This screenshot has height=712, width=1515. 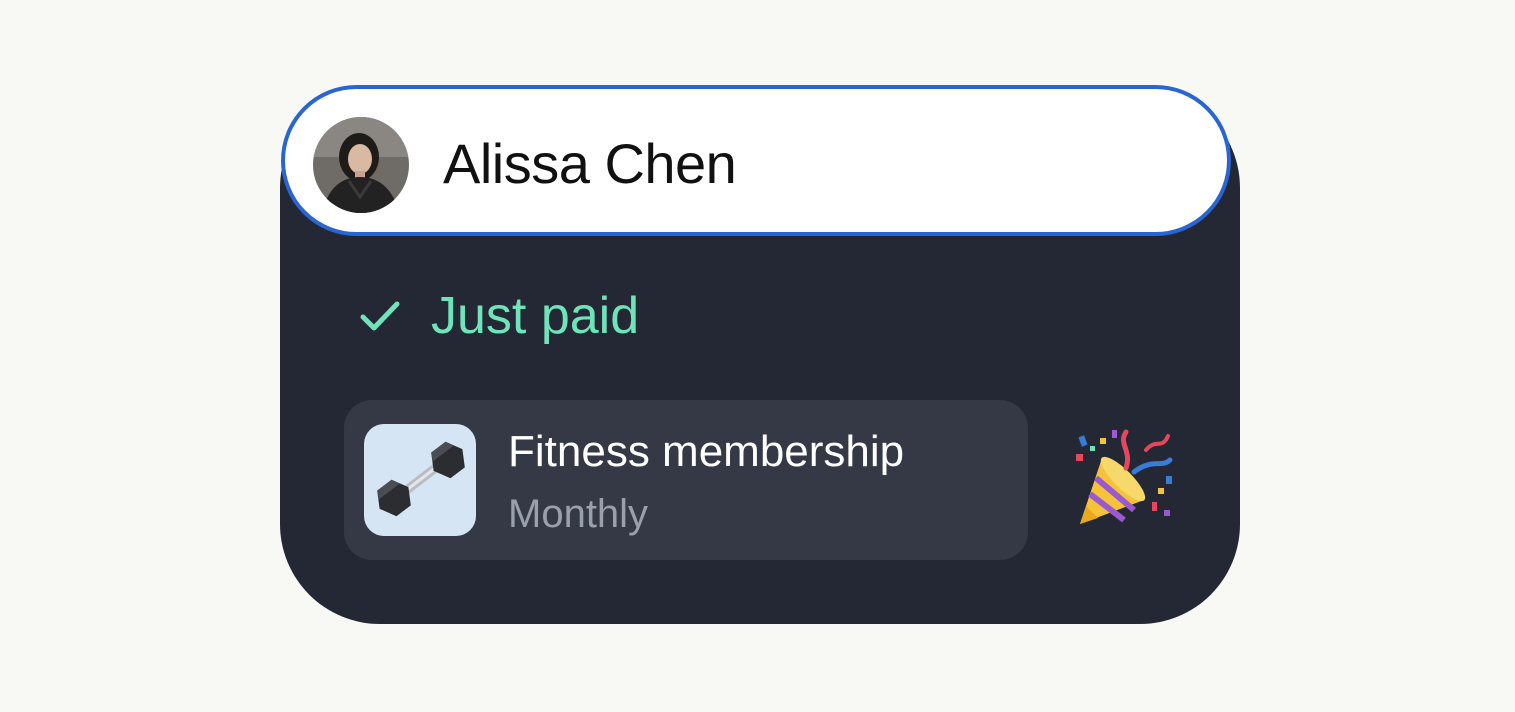 I want to click on user-name: Alissa Chen, so click(x=590, y=163).